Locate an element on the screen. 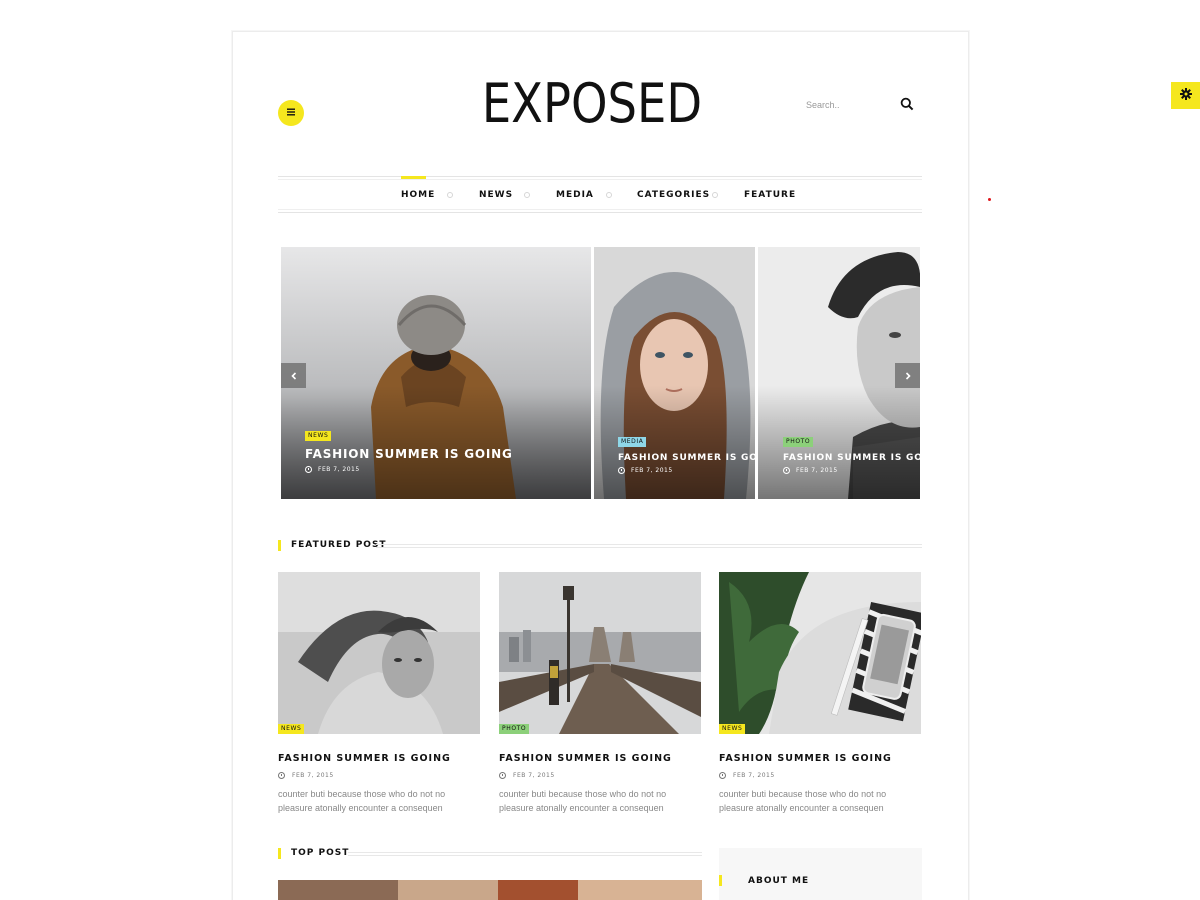 The width and height of the screenshot is (1200, 900). nav-item-news: NEWS is located at coordinates (496, 195).